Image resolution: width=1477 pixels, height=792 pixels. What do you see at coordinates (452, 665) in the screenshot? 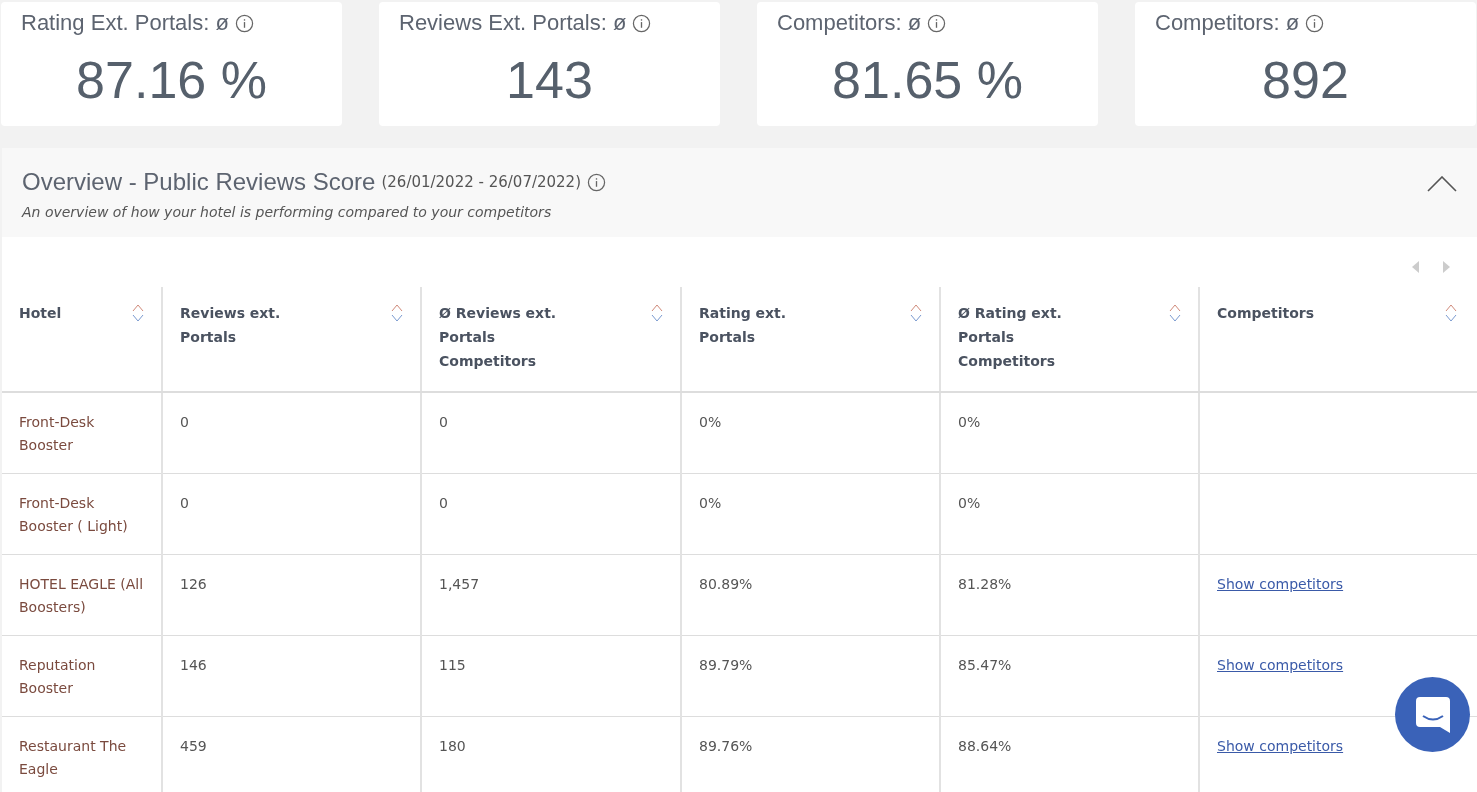
I see `table-cell: 115` at bounding box center [452, 665].